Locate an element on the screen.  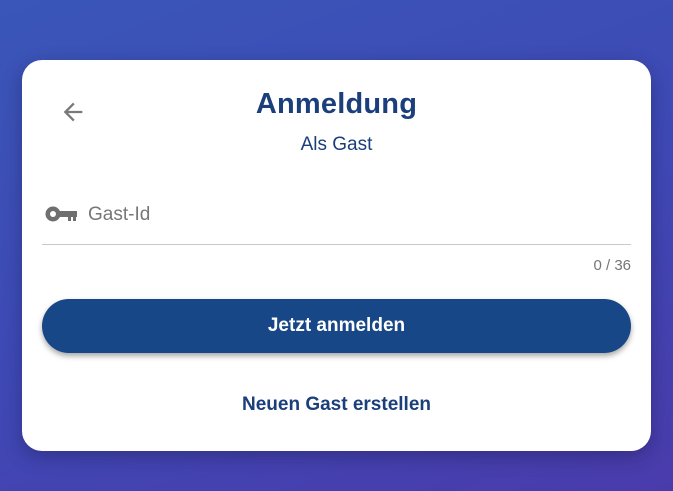
login-button: Jetzt anmelden is located at coordinates (336, 326).